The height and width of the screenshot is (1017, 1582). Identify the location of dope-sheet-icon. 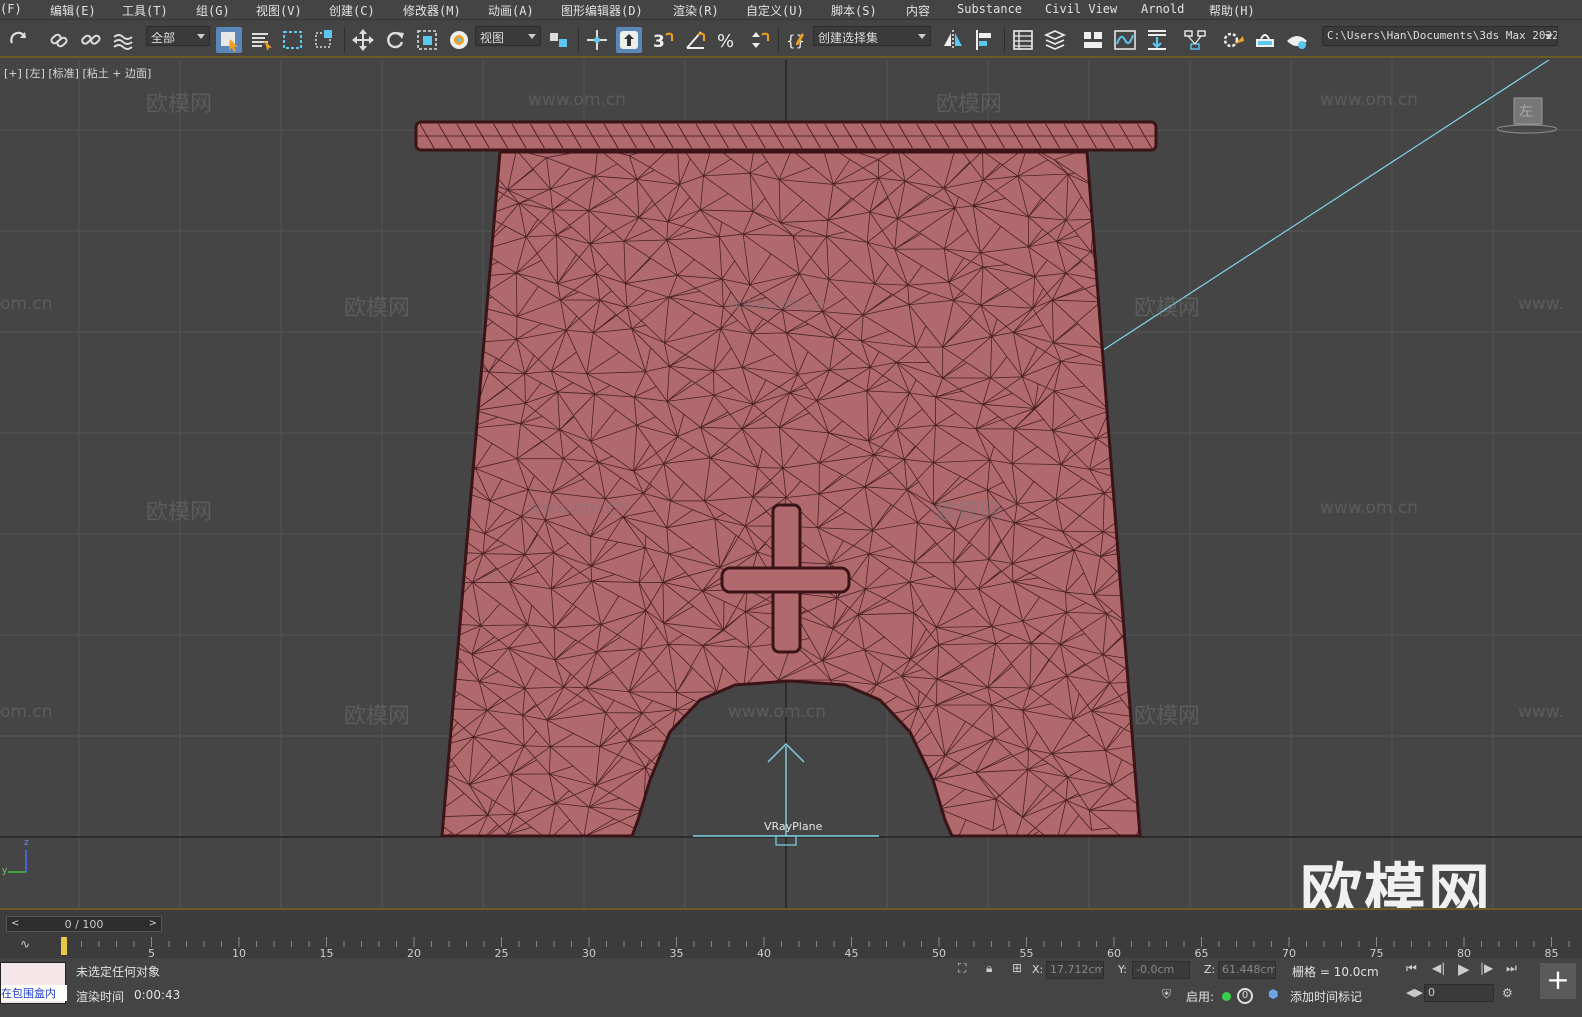
(1157, 40).